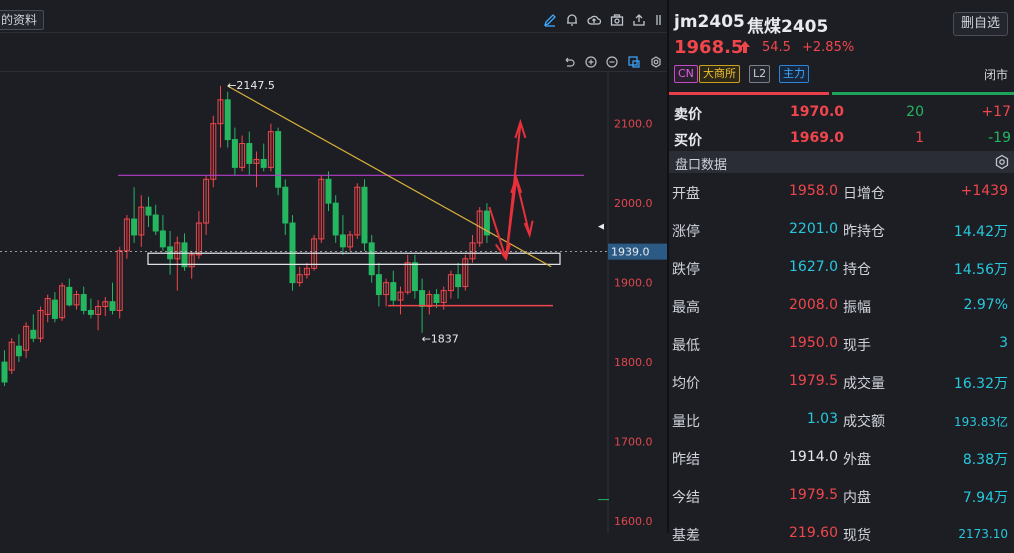 This screenshot has width=1014, height=553. Describe the element at coordinates (919, 138) in the screenshot. I see `bid-volume: 1` at that location.